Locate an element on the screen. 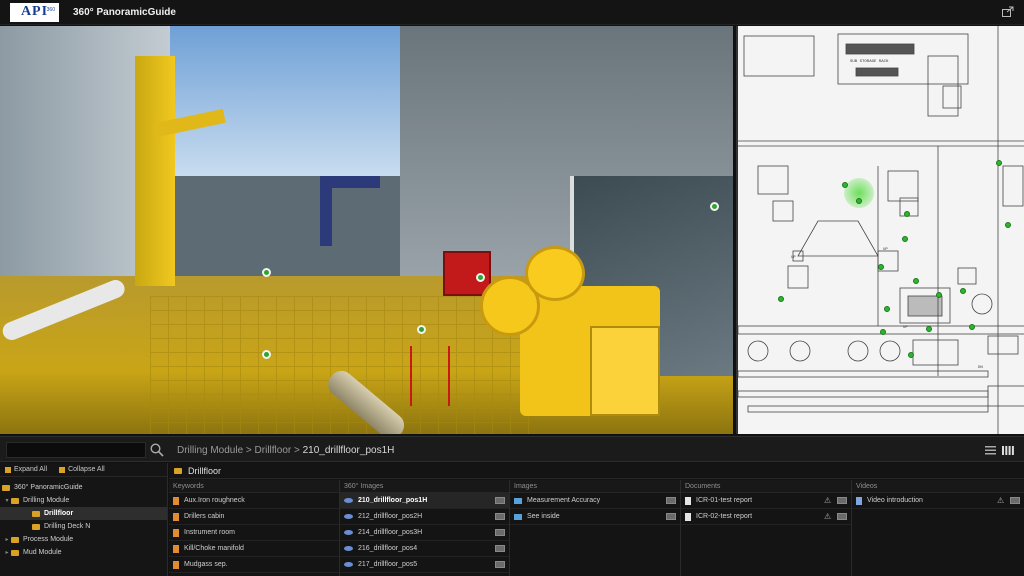 This screenshot has width=1024, height=576. keyword-item: Aux.Iron roughneck is located at coordinates (254, 501).